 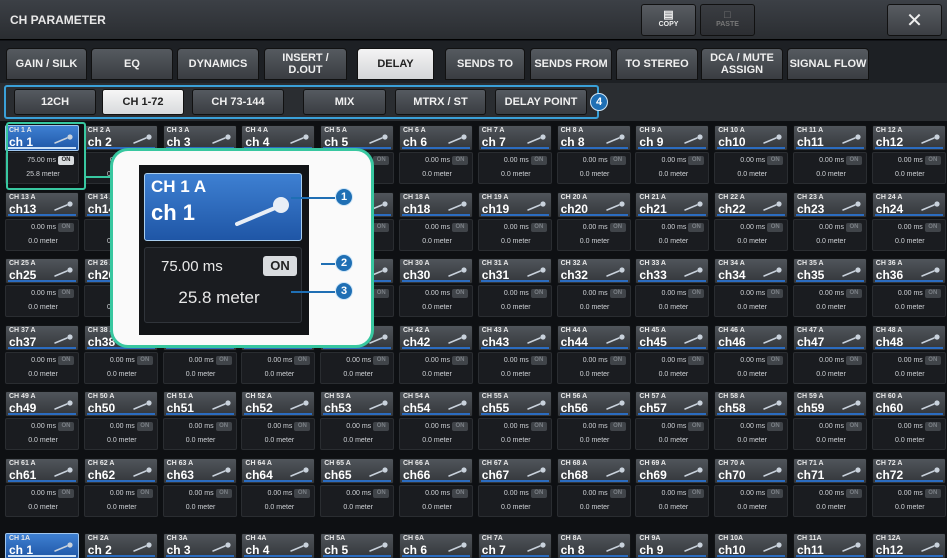 I want to click on channel-select-button: CH 49 Ach49, so click(x=42, y=404).